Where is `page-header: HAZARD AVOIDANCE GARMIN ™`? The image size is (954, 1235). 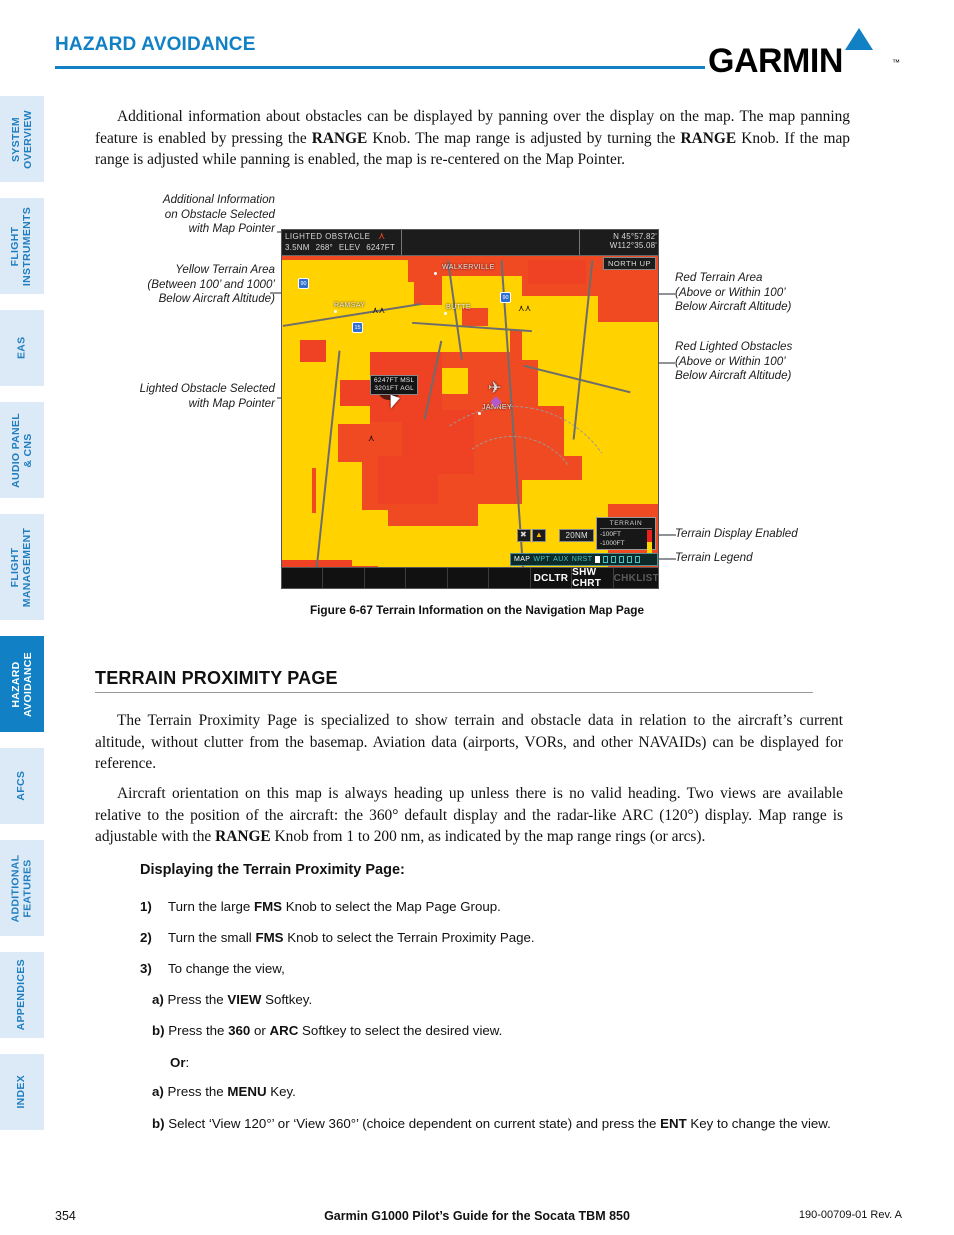 page-header: HAZARD AVOIDANCE GARMIN ™ is located at coordinates (477, 54).